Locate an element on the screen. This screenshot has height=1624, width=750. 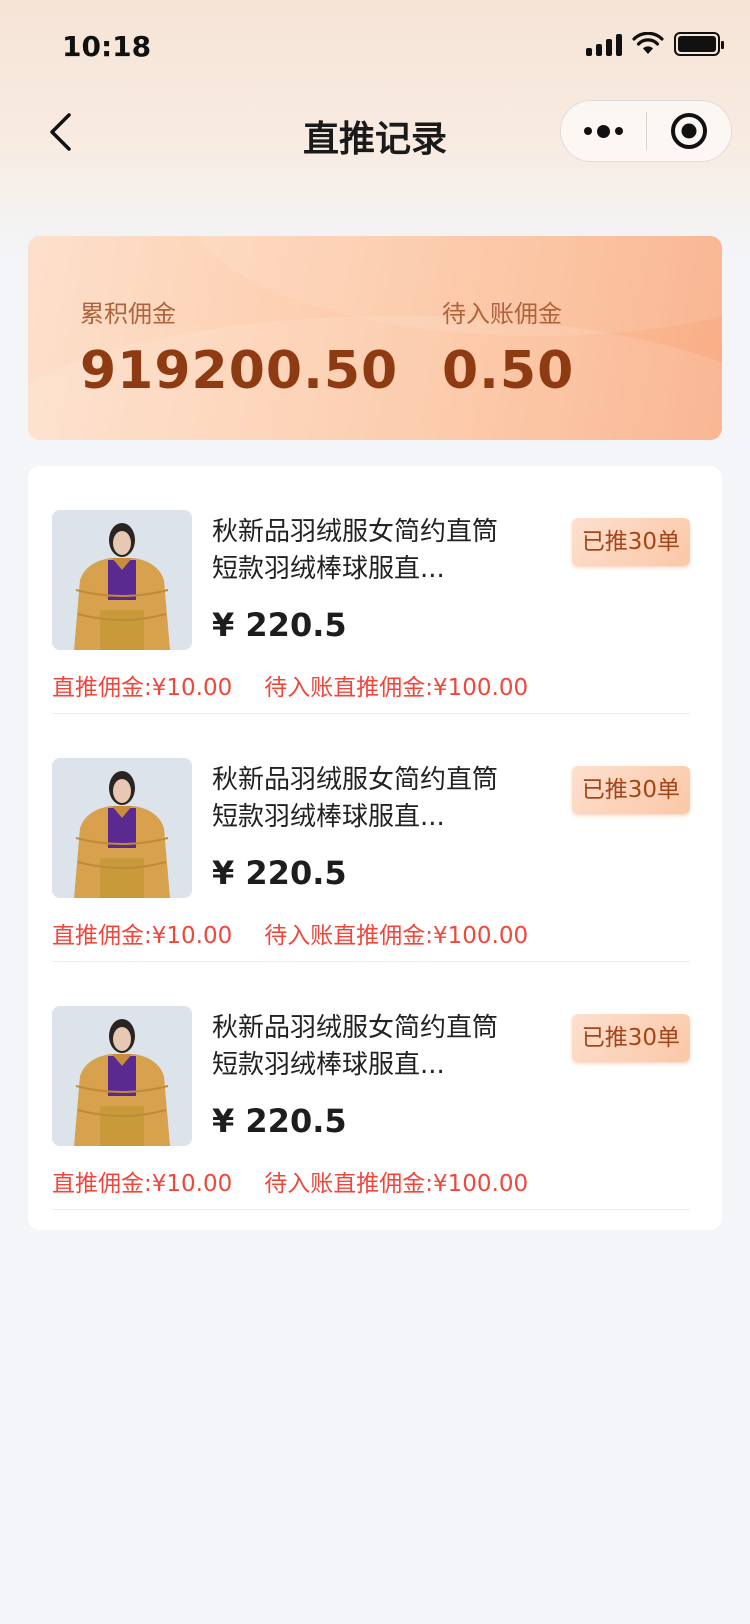
divider is located at coordinates (371, 1209).